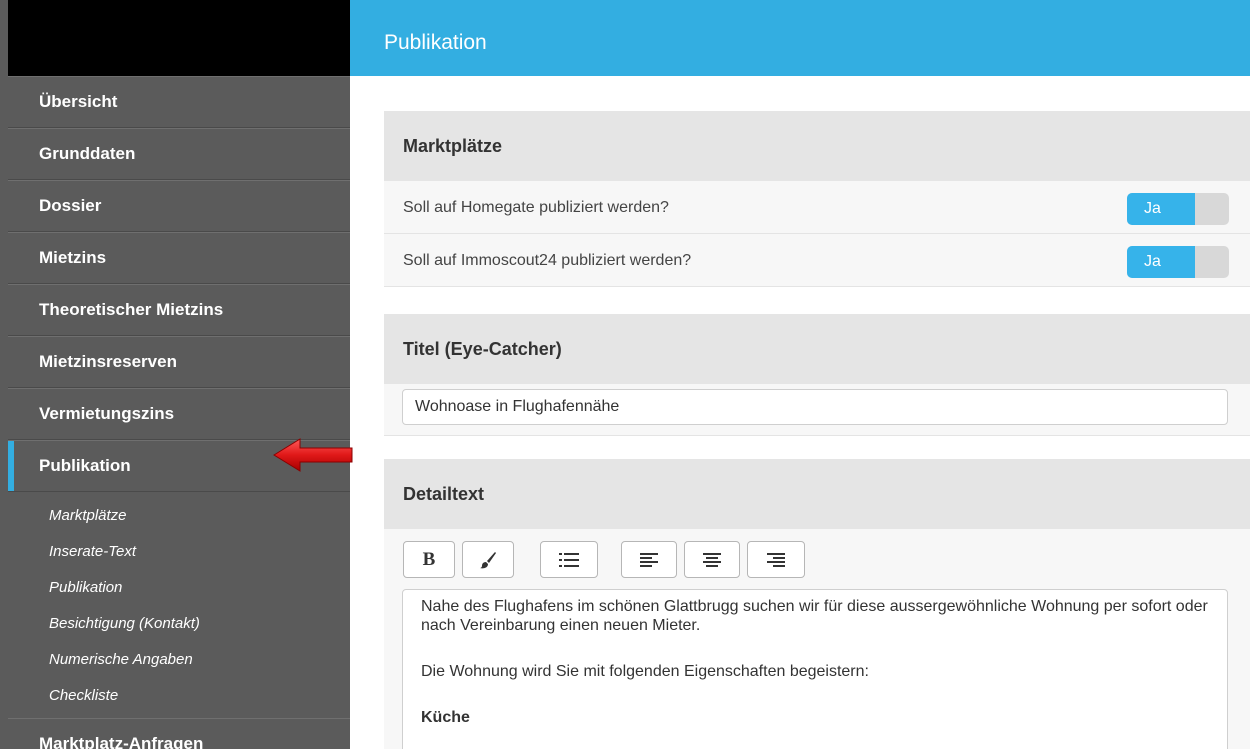  What do you see at coordinates (179, 154) in the screenshot?
I see `sidebar-item-grunddaten: Grunddaten` at bounding box center [179, 154].